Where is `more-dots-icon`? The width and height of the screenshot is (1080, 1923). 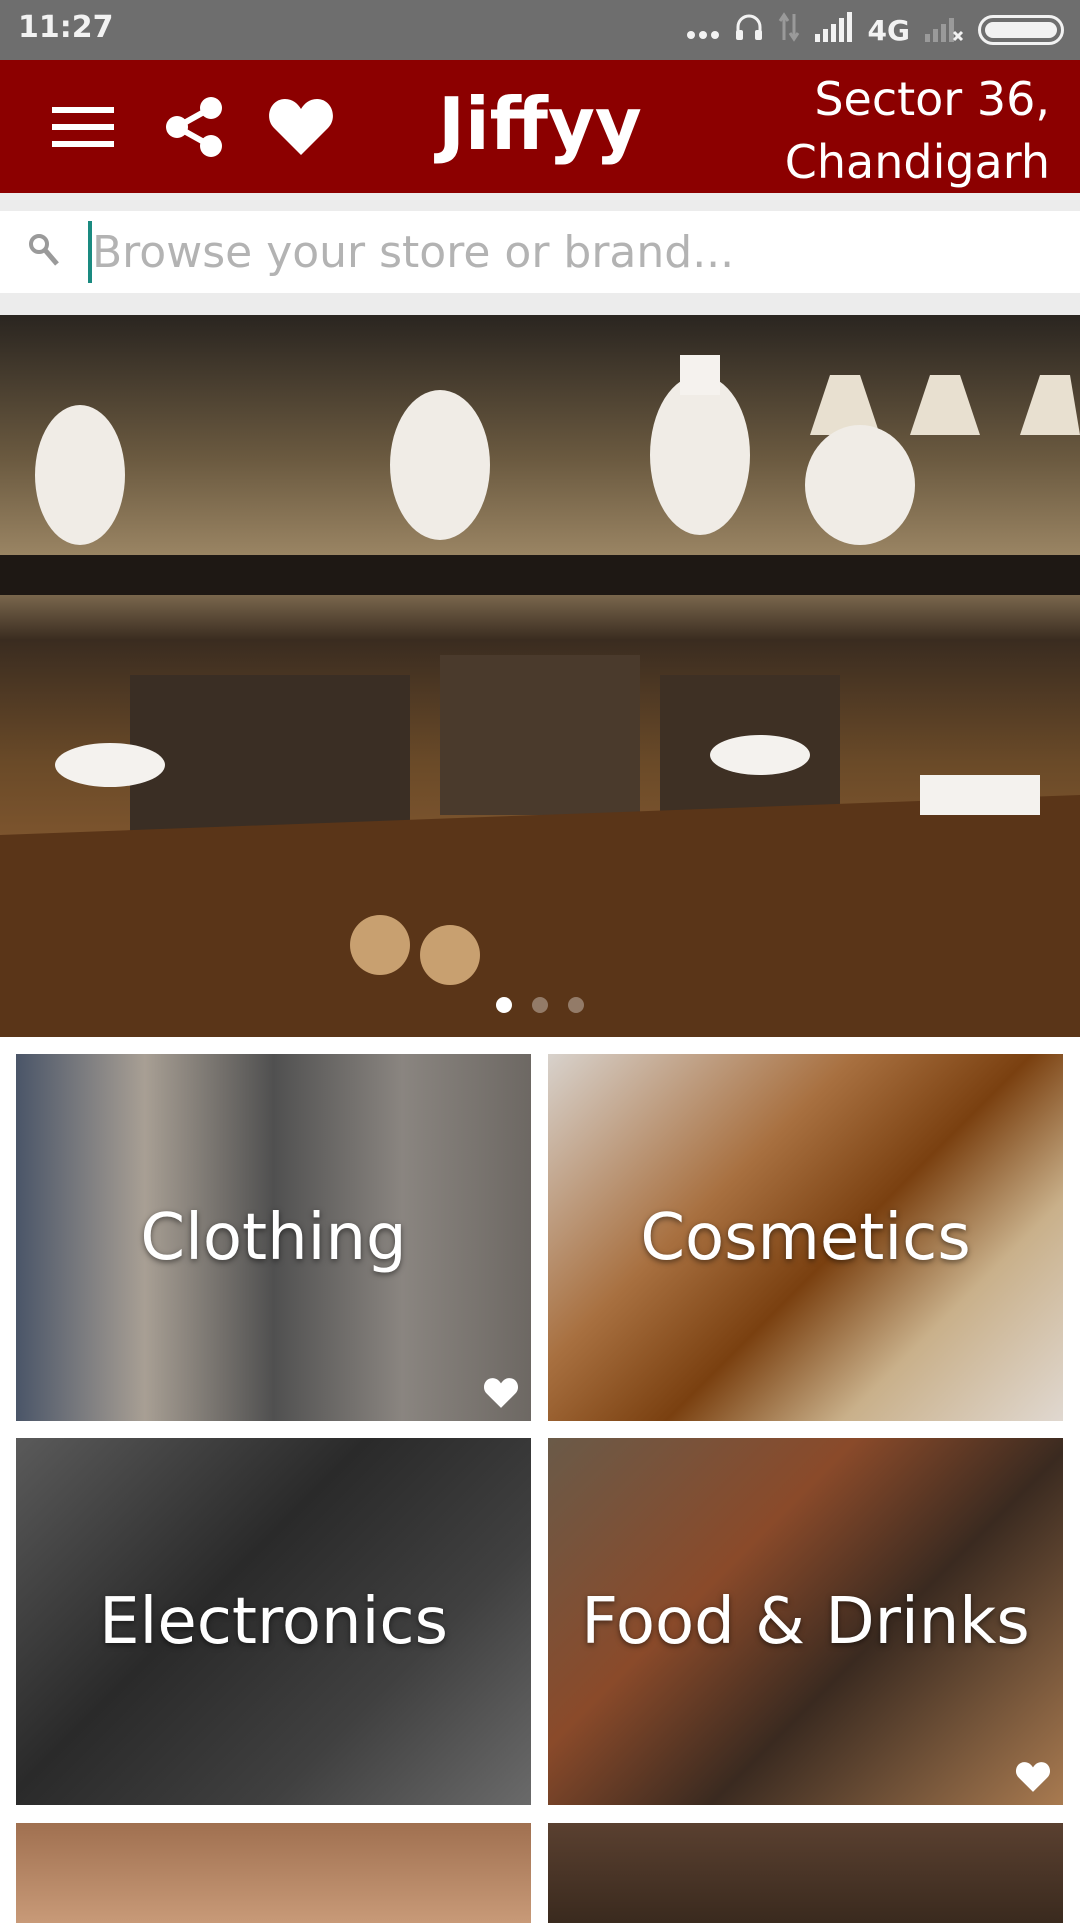
more-dots-icon is located at coordinates (703, 30).